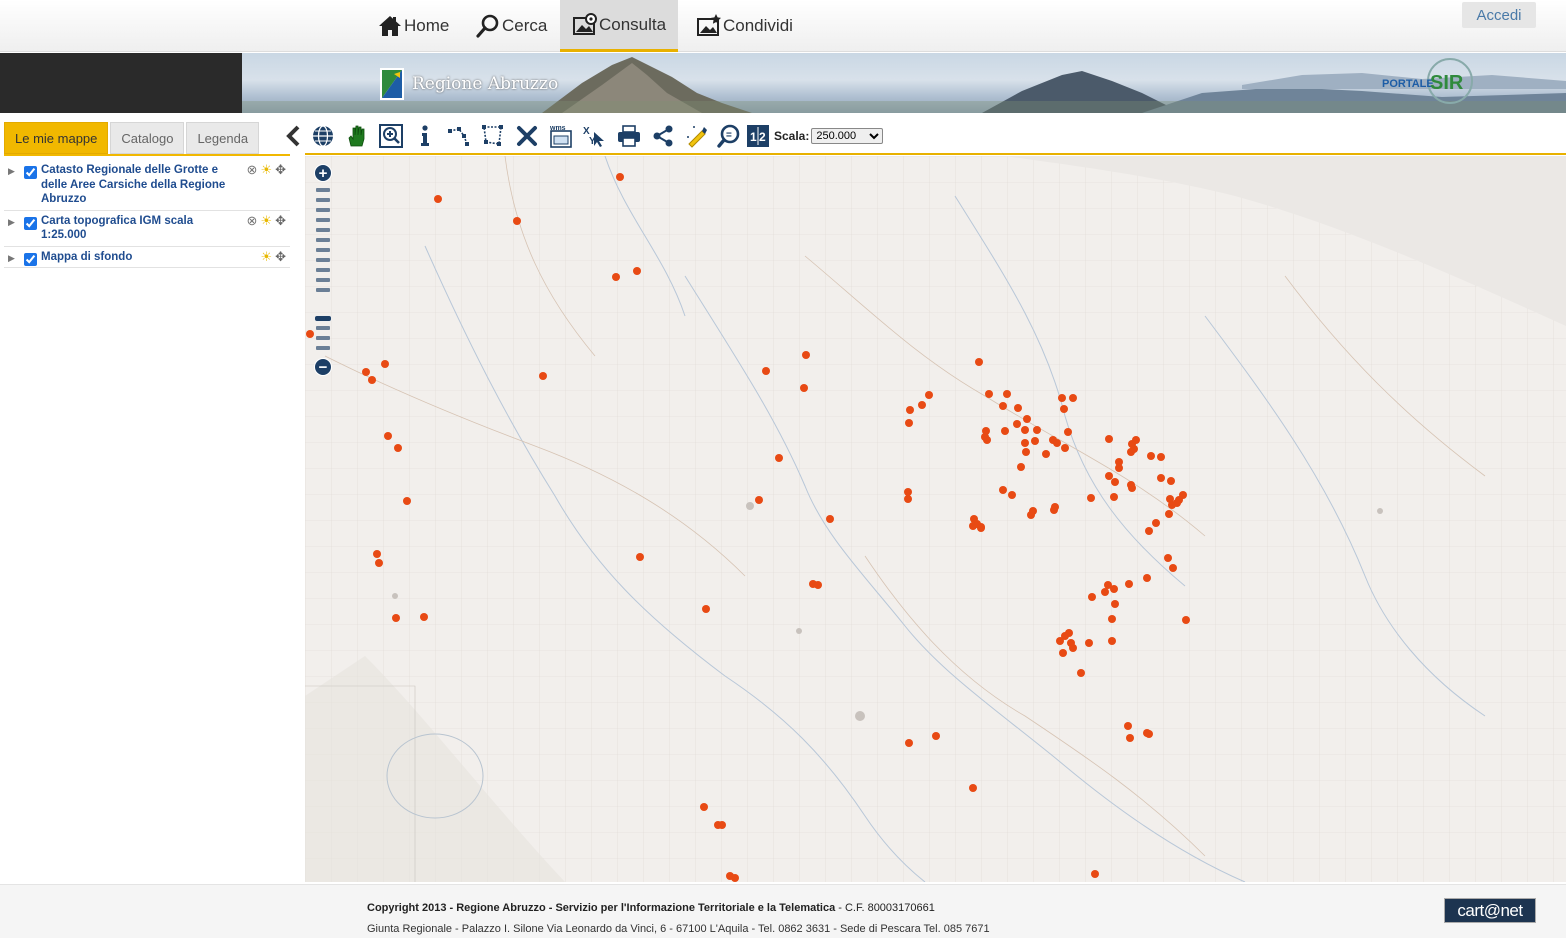 The width and height of the screenshot is (1566, 938). What do you see at coordinates (629, 136) in the screenshot?
I see `print-button` at bounding box center [629, 136].